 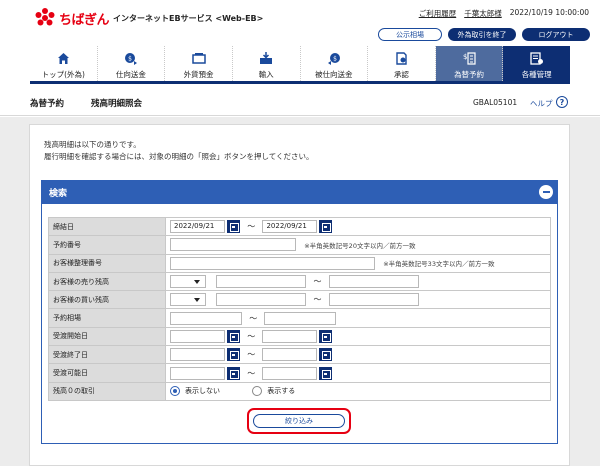 I want to click on field-label: 受渡開始日, so click(x=107, y=336).